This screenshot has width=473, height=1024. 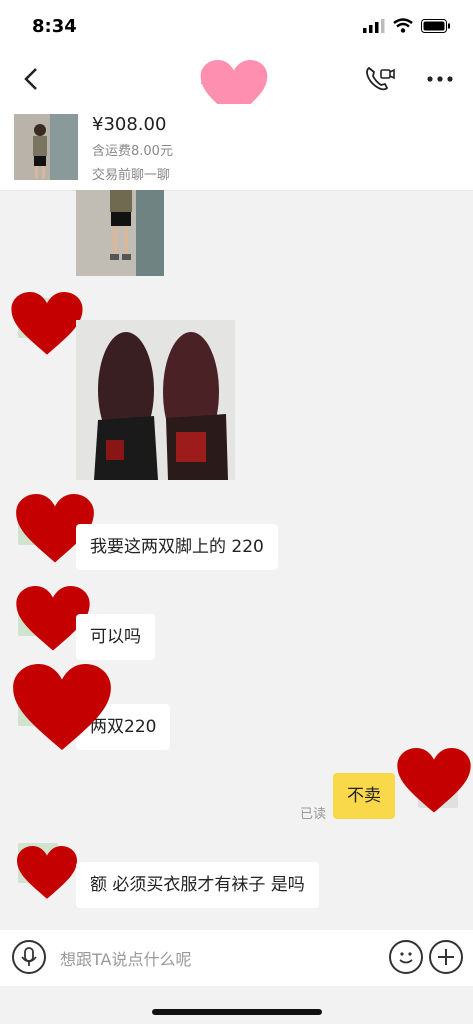 What do you see at coordinates (33, 79) in the screenshot?
I see `back-icon` at bounding box center [33, 79].